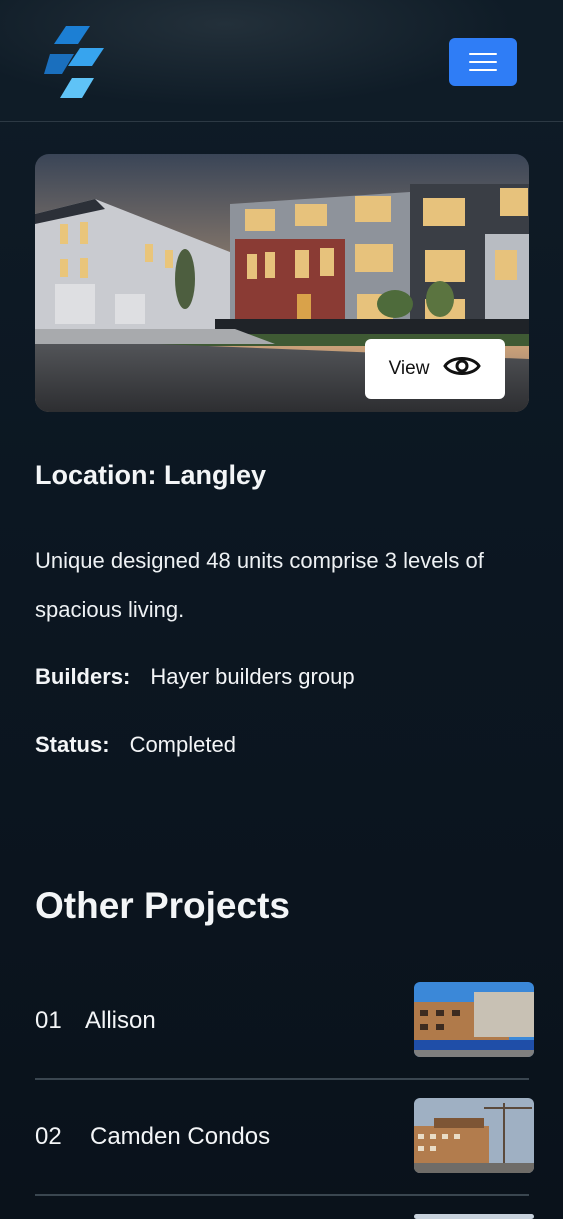  What do you see at coordinates (284, 1206) in the screenshot?
I see `list-item` at bounding box center [284, 1206].